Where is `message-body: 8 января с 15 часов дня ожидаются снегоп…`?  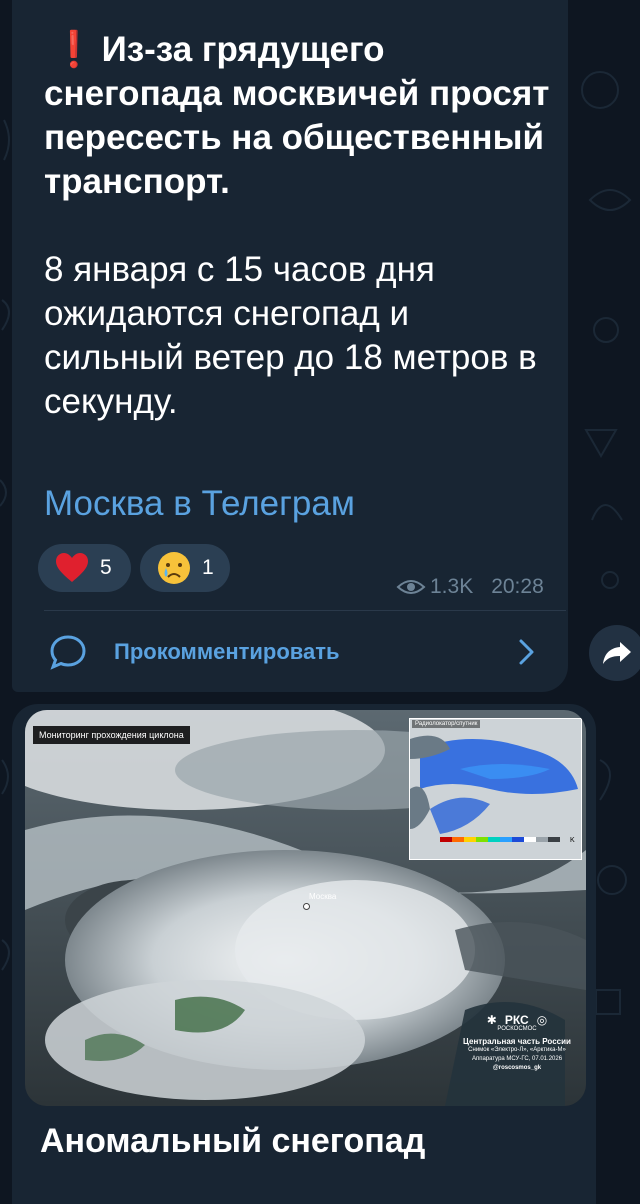
message-body: 8 января с 15 часов дня ожидаются снегоп… is located at coordinates (290, 335).